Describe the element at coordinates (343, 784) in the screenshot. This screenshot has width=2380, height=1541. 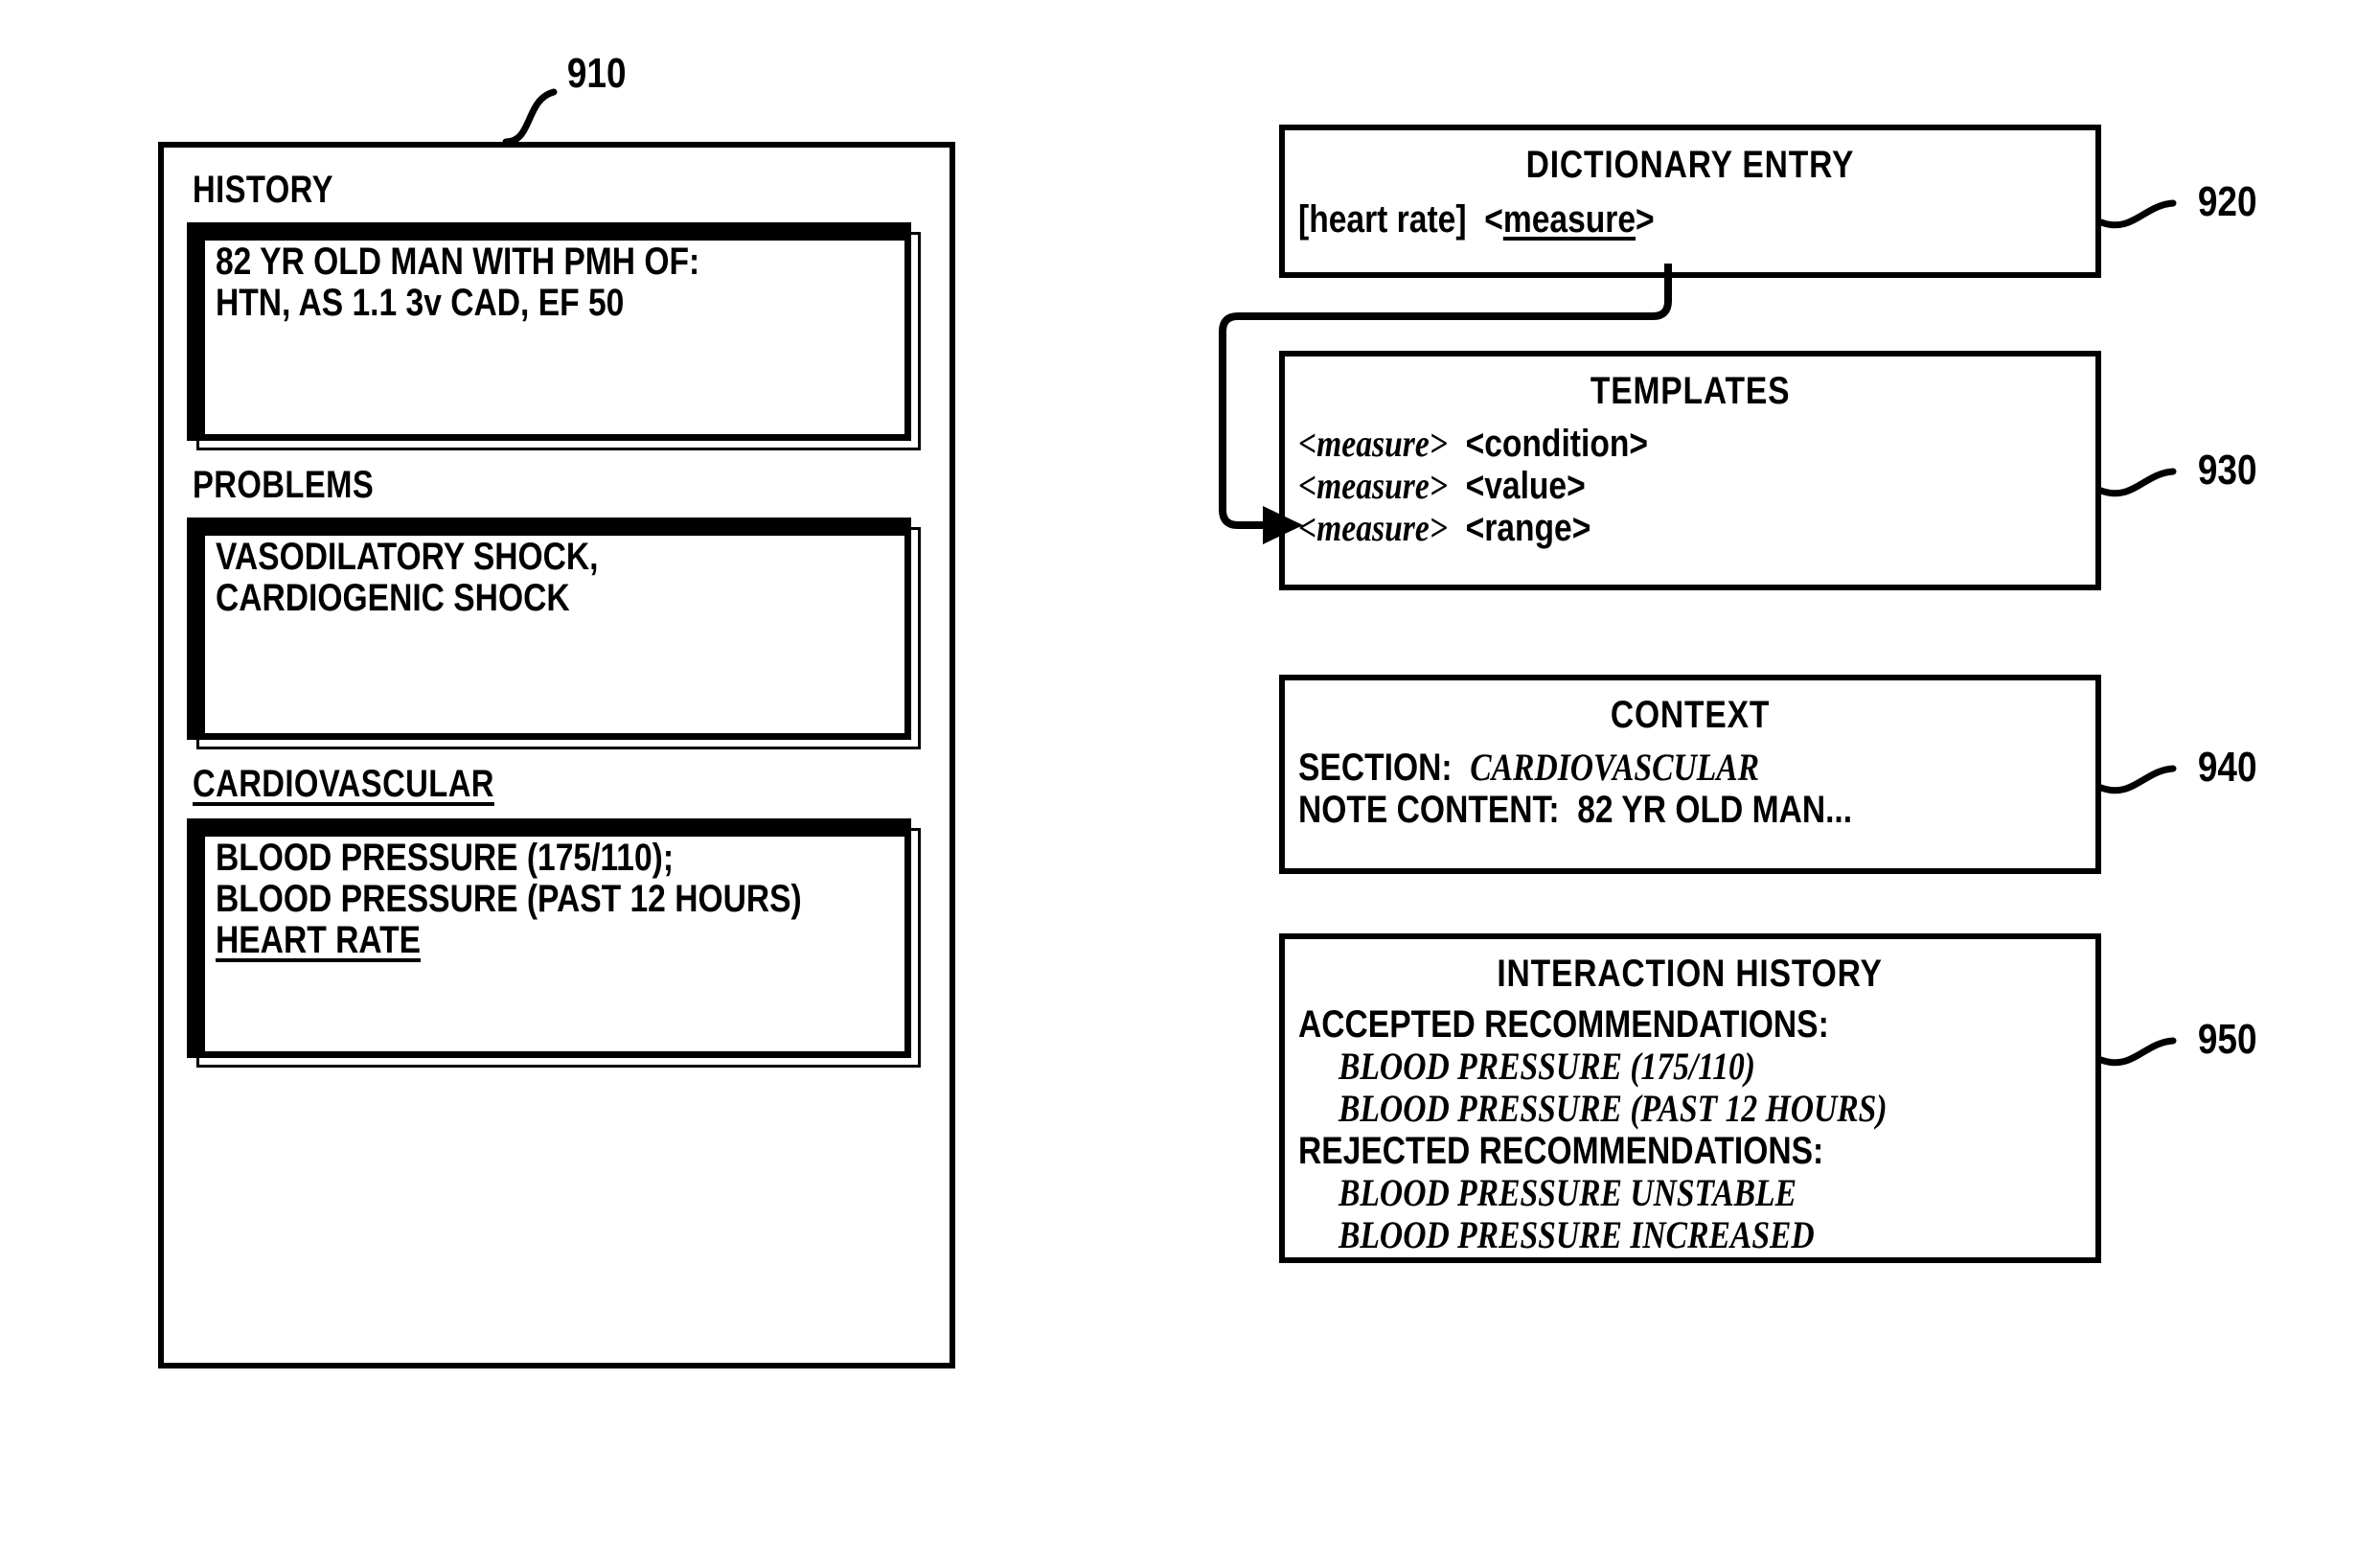
I see `section-label-cardiovascular: CARDIOVASCULAR` at that location.